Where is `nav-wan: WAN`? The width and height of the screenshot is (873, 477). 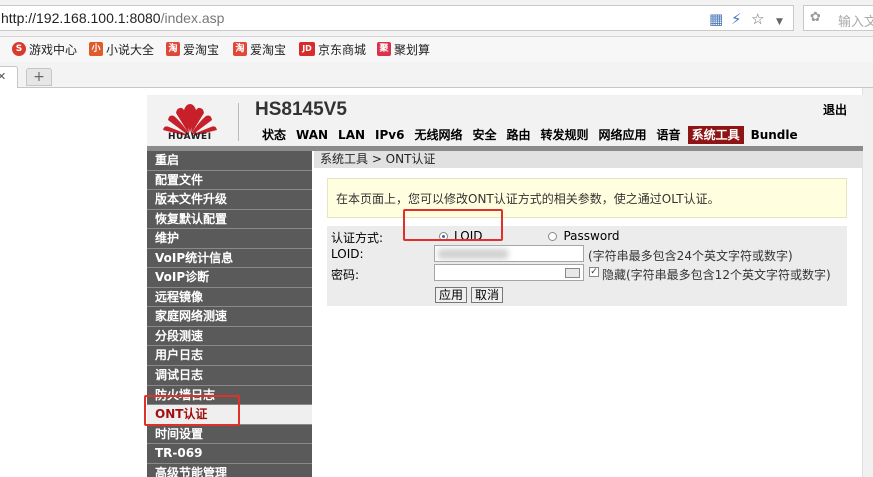
nav-wan: WAN is located at coordinates (312, 135).